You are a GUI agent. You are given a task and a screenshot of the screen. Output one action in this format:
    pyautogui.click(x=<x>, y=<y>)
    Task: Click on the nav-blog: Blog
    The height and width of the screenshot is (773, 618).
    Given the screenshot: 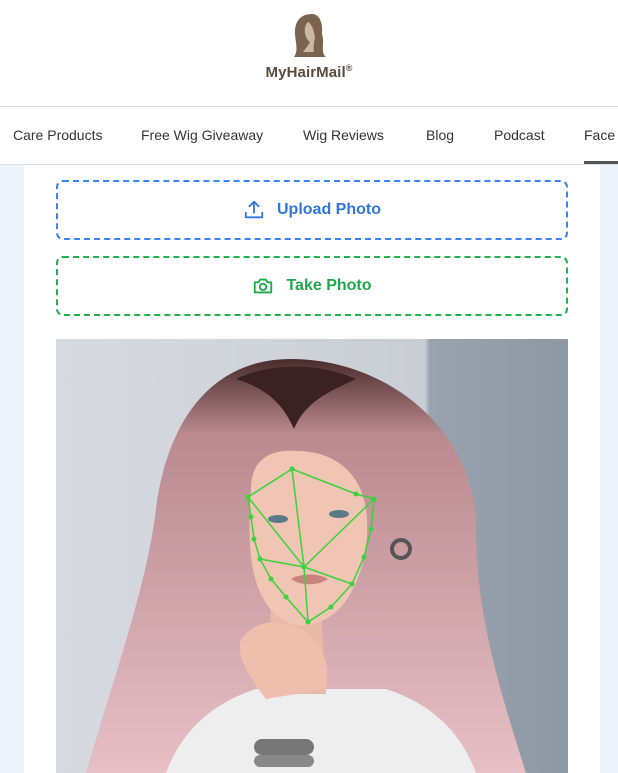 What is the action you would take?
    pyautogui.click(x=440, y=135)
    